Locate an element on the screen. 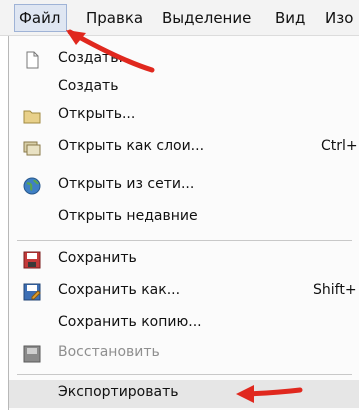 The height and width of the screenshot is (410, 359). arrow-to-file-menu is located at coordinates (110, 51).